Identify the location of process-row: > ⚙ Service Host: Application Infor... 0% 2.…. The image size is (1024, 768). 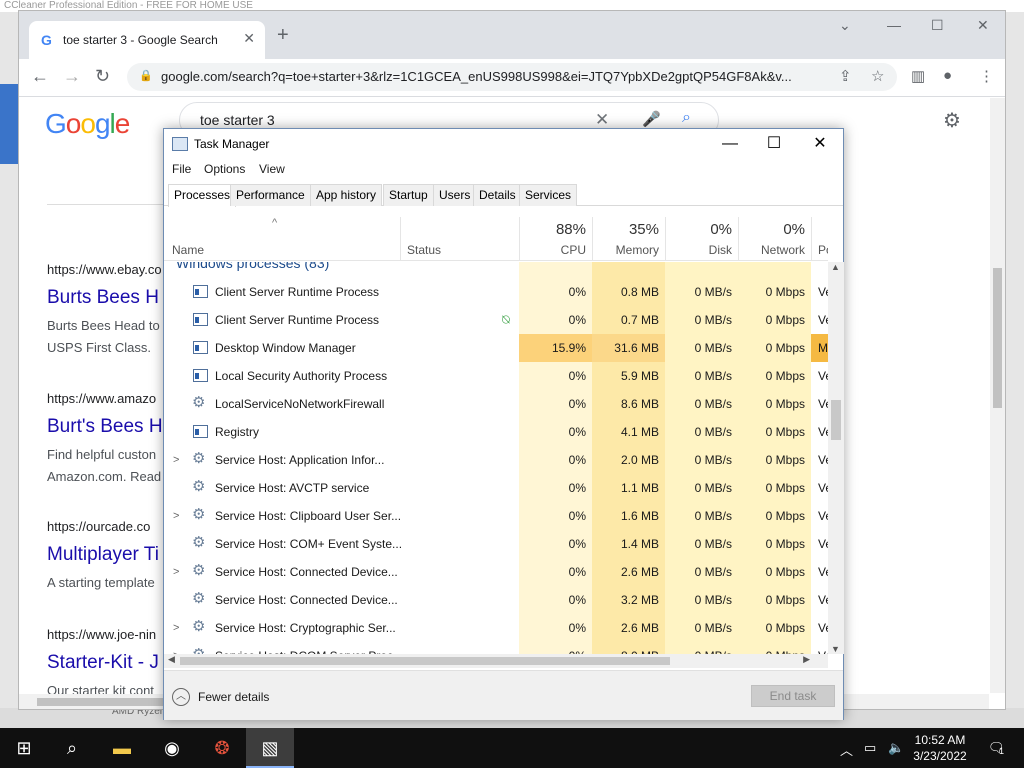
(496, 460).